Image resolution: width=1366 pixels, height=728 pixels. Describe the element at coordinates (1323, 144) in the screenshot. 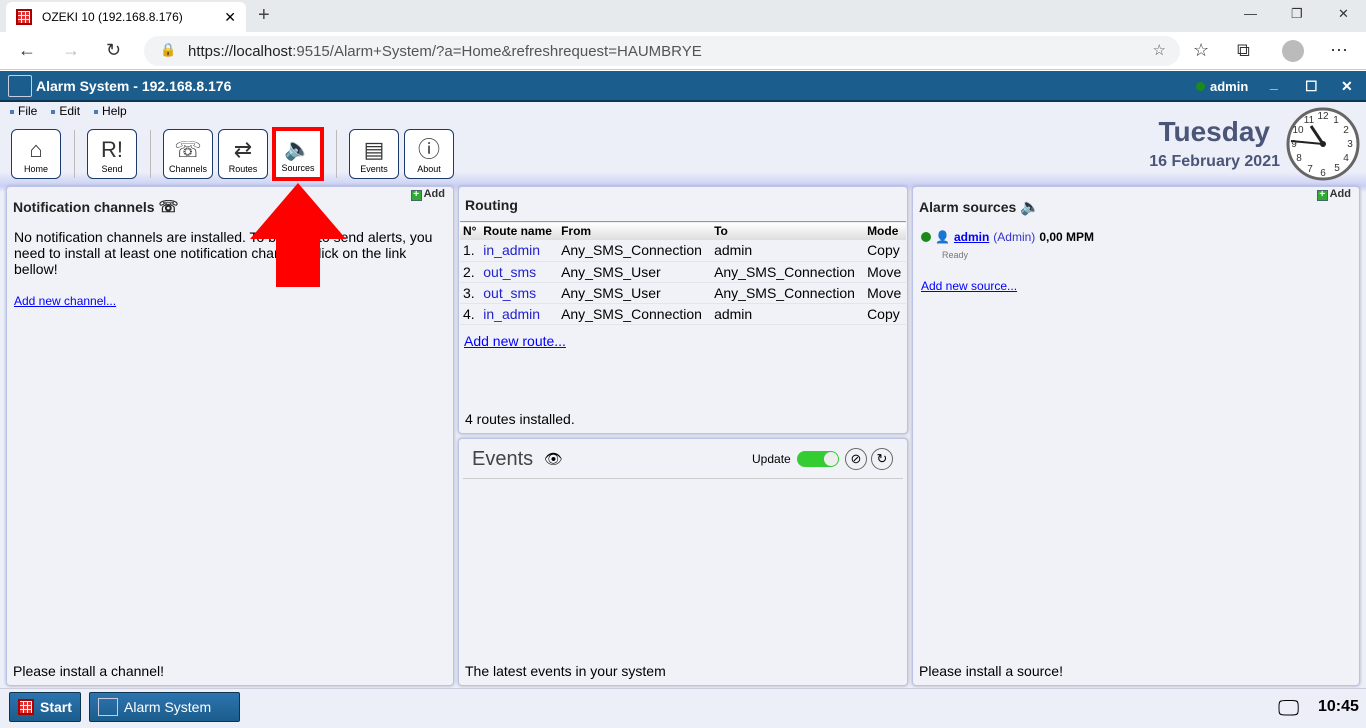

I see `analog-clock: 12 1234567891011` at that location.